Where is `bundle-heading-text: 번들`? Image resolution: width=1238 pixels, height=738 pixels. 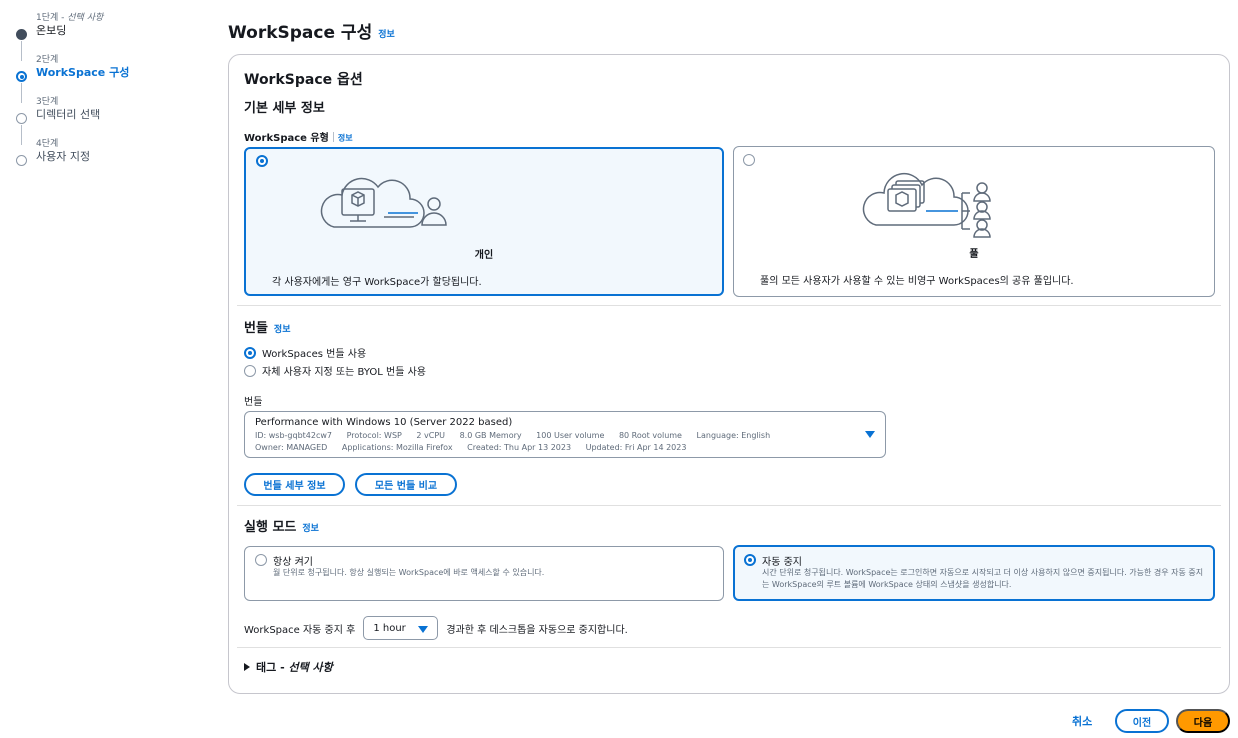 bundle-heading-text: 번들 is located at coordinates (256, 328).